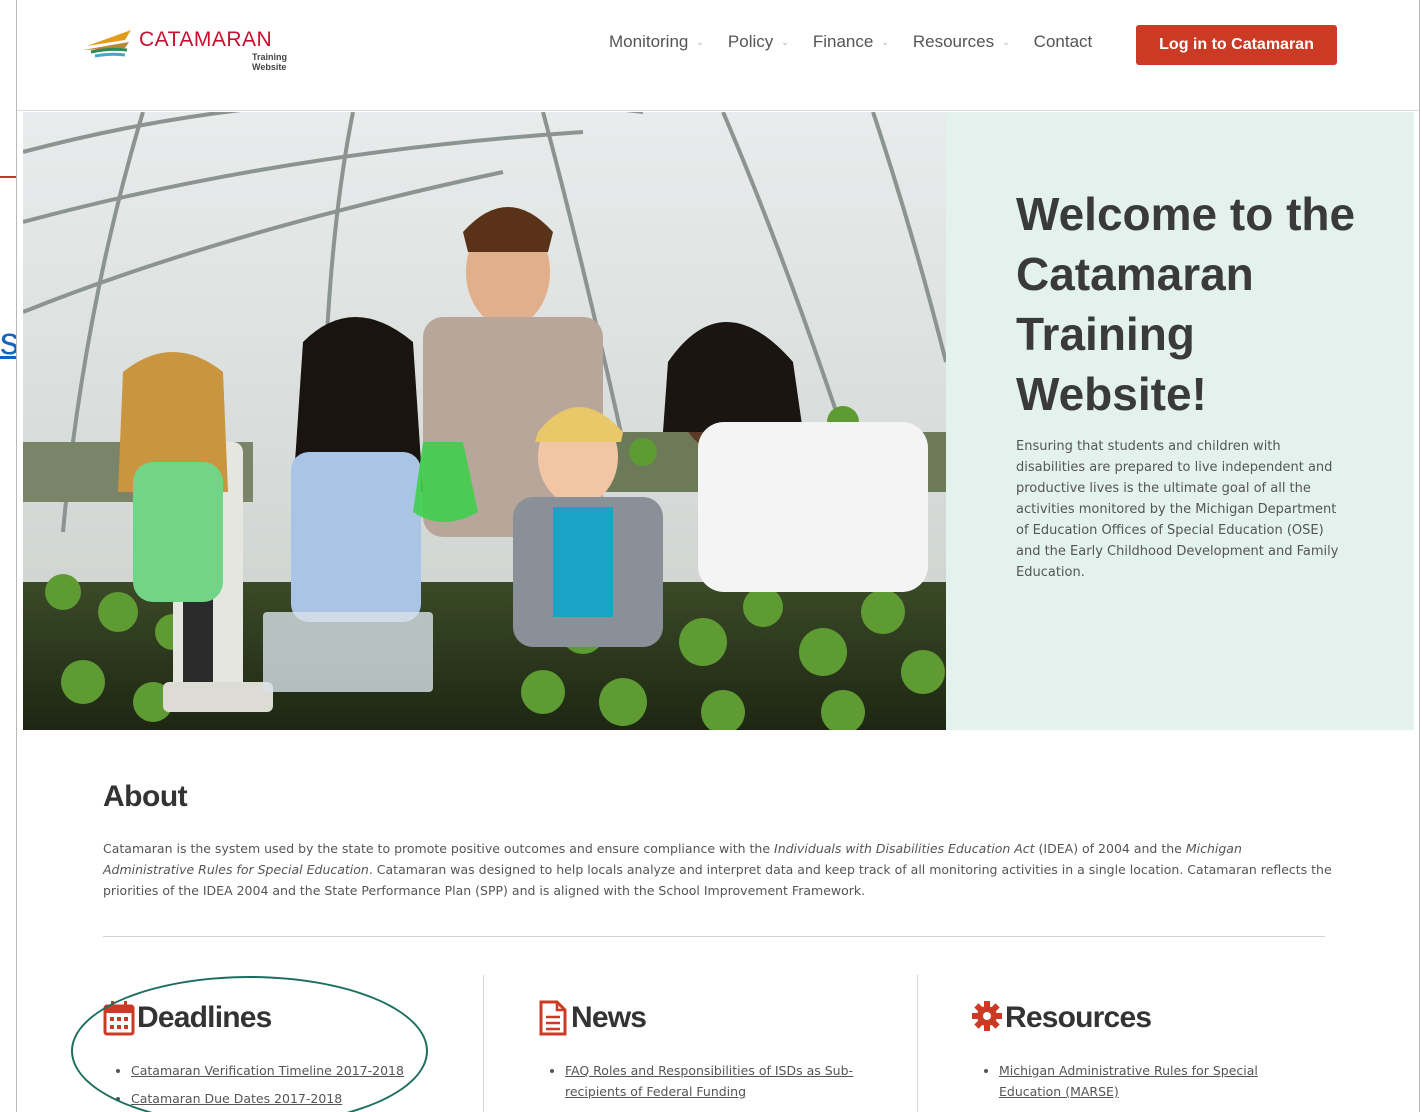 The width and height of the screenshot is (1422, 1112). I want to click on logo-subtitle: Training Website, so click(270, 62).